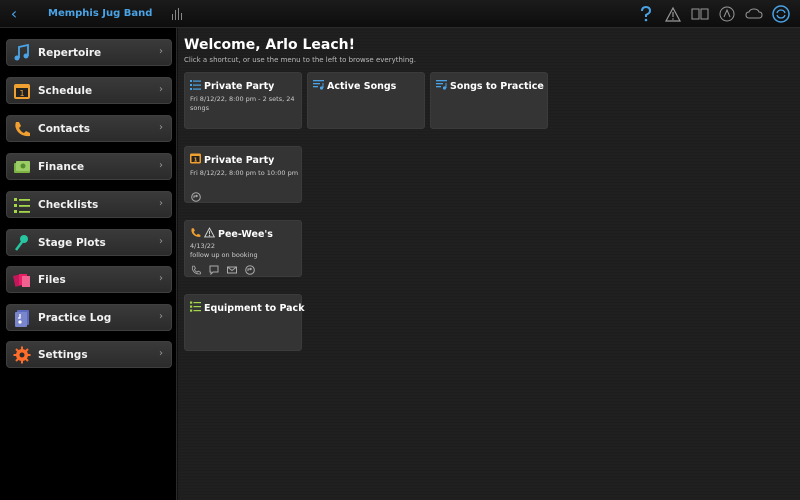 The width and height of the screenshot is (800, 500). What do you see at coordinates (178, 14) in the screenshot?
I see `audio-wave-icon` at bounding box center [178, 14].